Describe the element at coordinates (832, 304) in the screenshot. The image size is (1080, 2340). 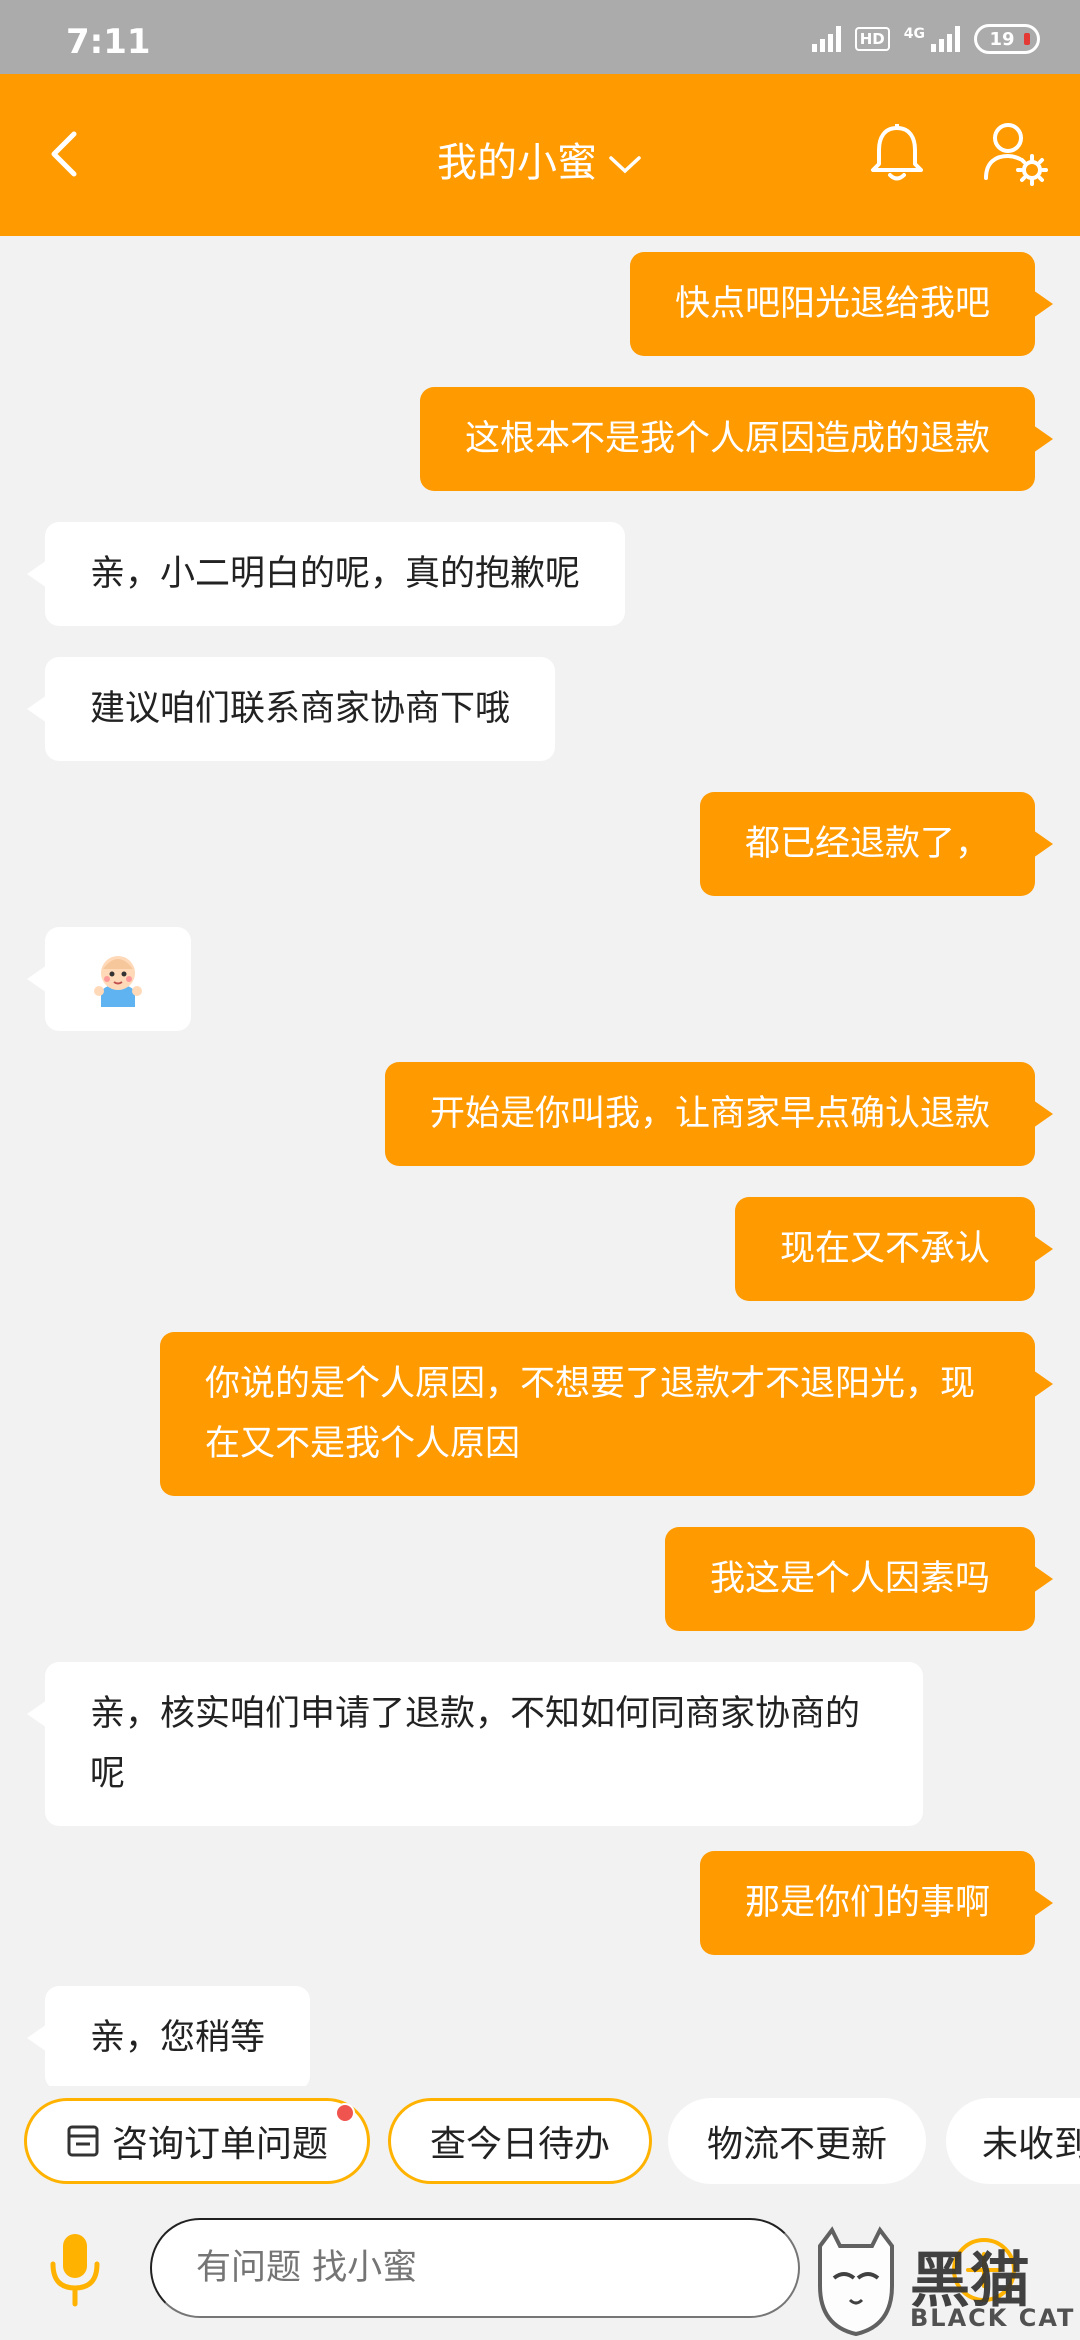
I see `message-text: 快点吧阳光退给我吧` at that location.